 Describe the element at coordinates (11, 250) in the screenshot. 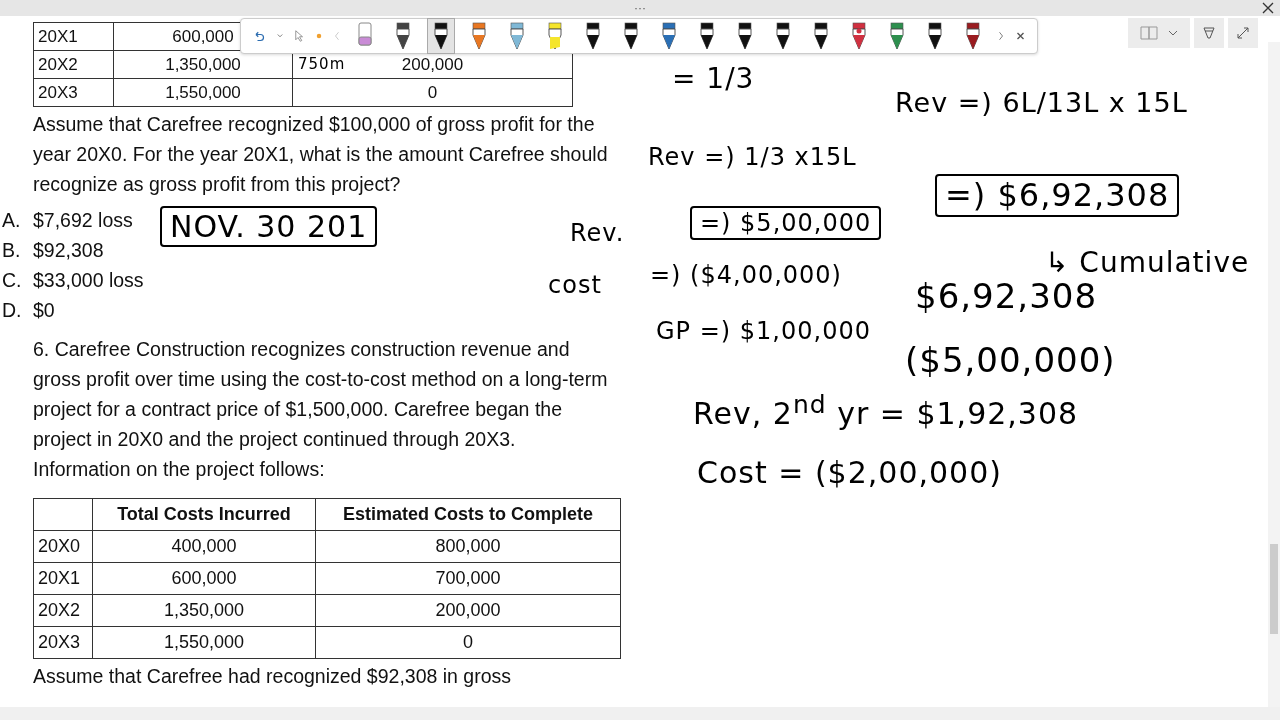

I see `option-letter: B.` at that location.